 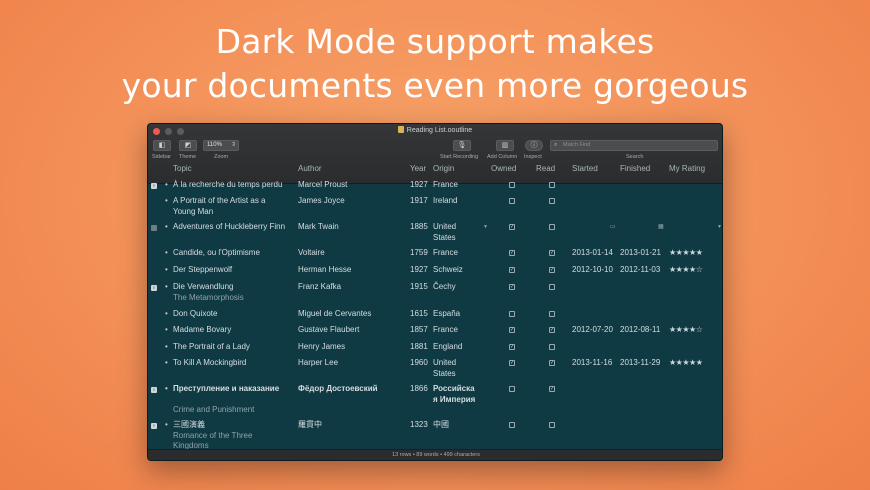 I want to click on topic-cell: Die Verwandlung, so click(x=203, y=287).